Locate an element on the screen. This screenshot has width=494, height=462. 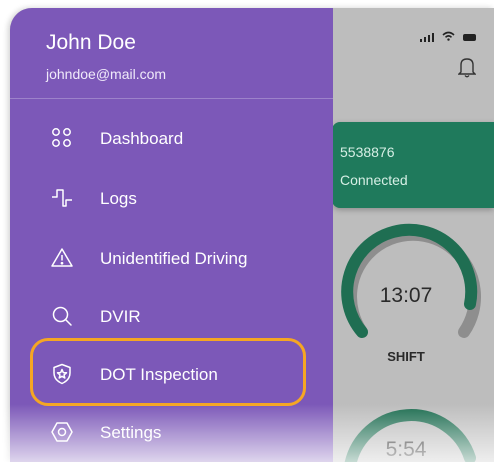
search-icon is located at coordinates (62, 316).